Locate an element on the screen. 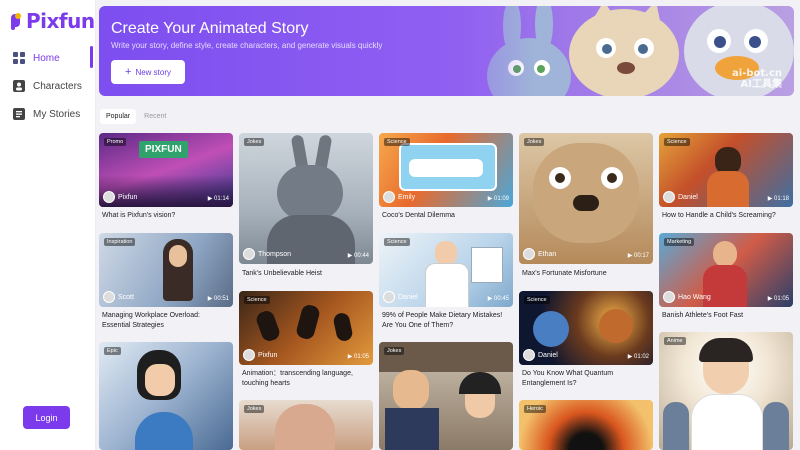 The height and width of the screenshot is (450, 800). login-button: Login is located at coordinates (46, 417).